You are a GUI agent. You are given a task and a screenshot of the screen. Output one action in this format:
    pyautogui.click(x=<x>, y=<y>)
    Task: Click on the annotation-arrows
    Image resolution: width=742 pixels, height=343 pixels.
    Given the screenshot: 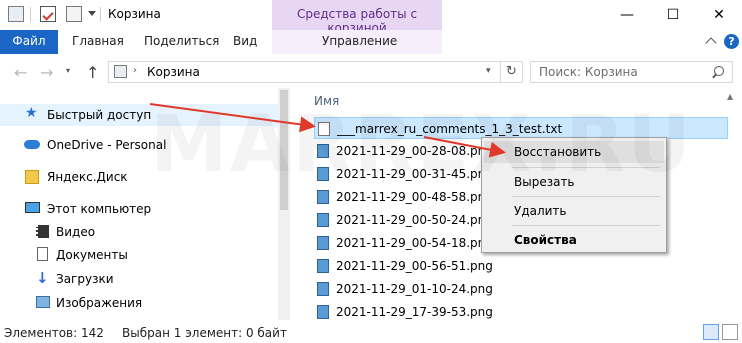 What is the action you would take?
    pyautogui.click(x=327, y=130)
    